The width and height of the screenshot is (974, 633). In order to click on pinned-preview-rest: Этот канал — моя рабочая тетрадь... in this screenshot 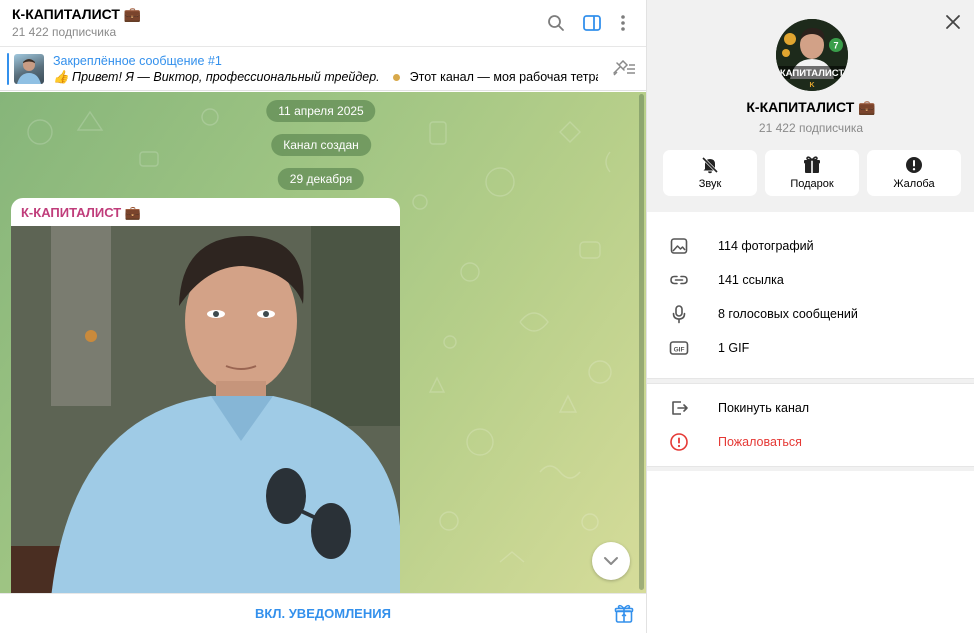, I will do `click(503, 77)`.